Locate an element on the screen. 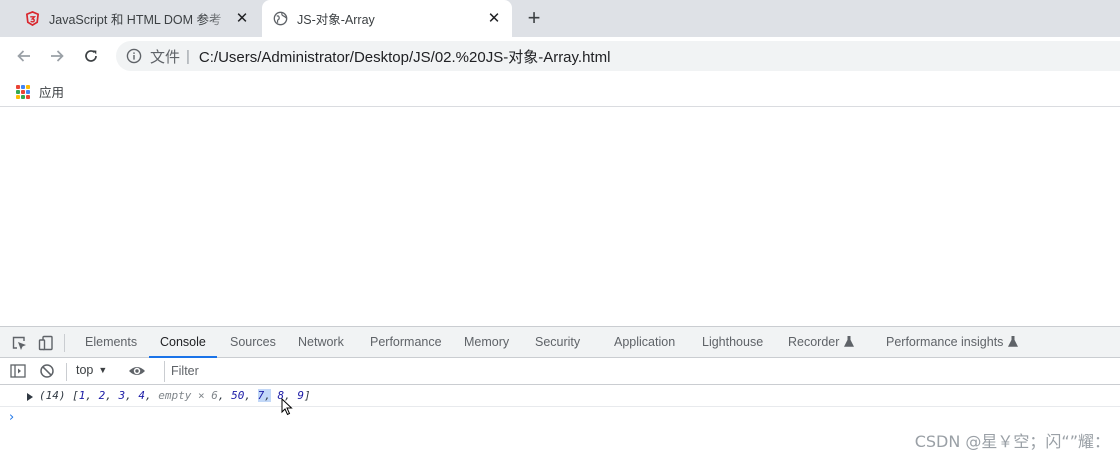  tab-security: Security is located at coordinates (557, 342).